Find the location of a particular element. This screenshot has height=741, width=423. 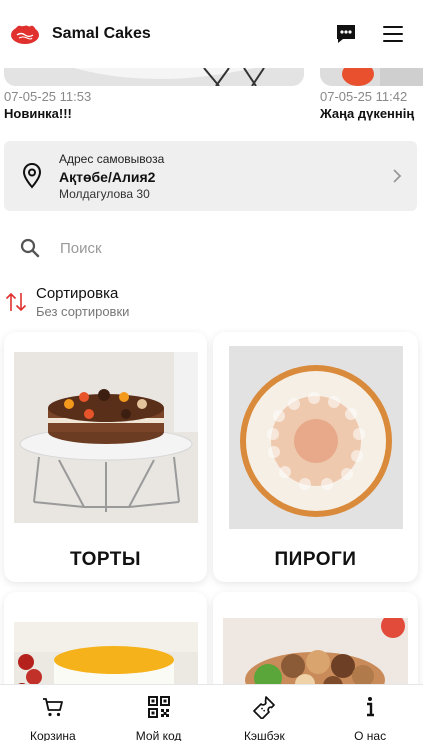

category-label: ТОРТЫ is located at coordinates (105, 559).